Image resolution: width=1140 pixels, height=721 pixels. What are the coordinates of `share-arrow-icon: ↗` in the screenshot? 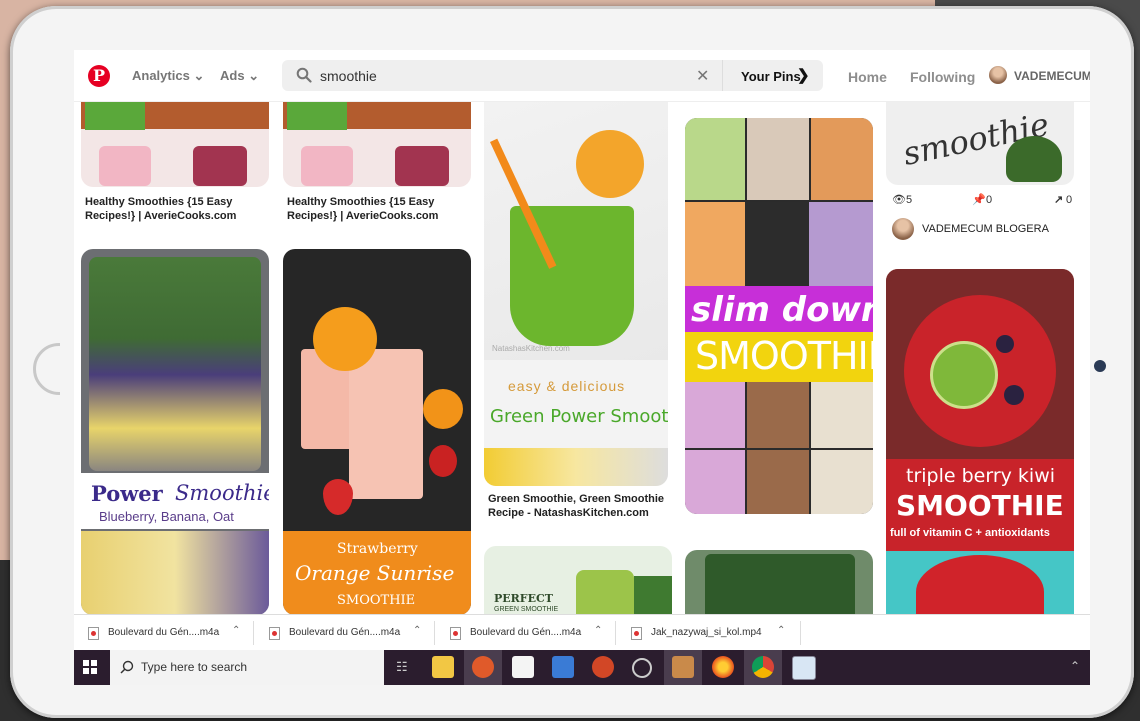 It's located at (1059, 200).